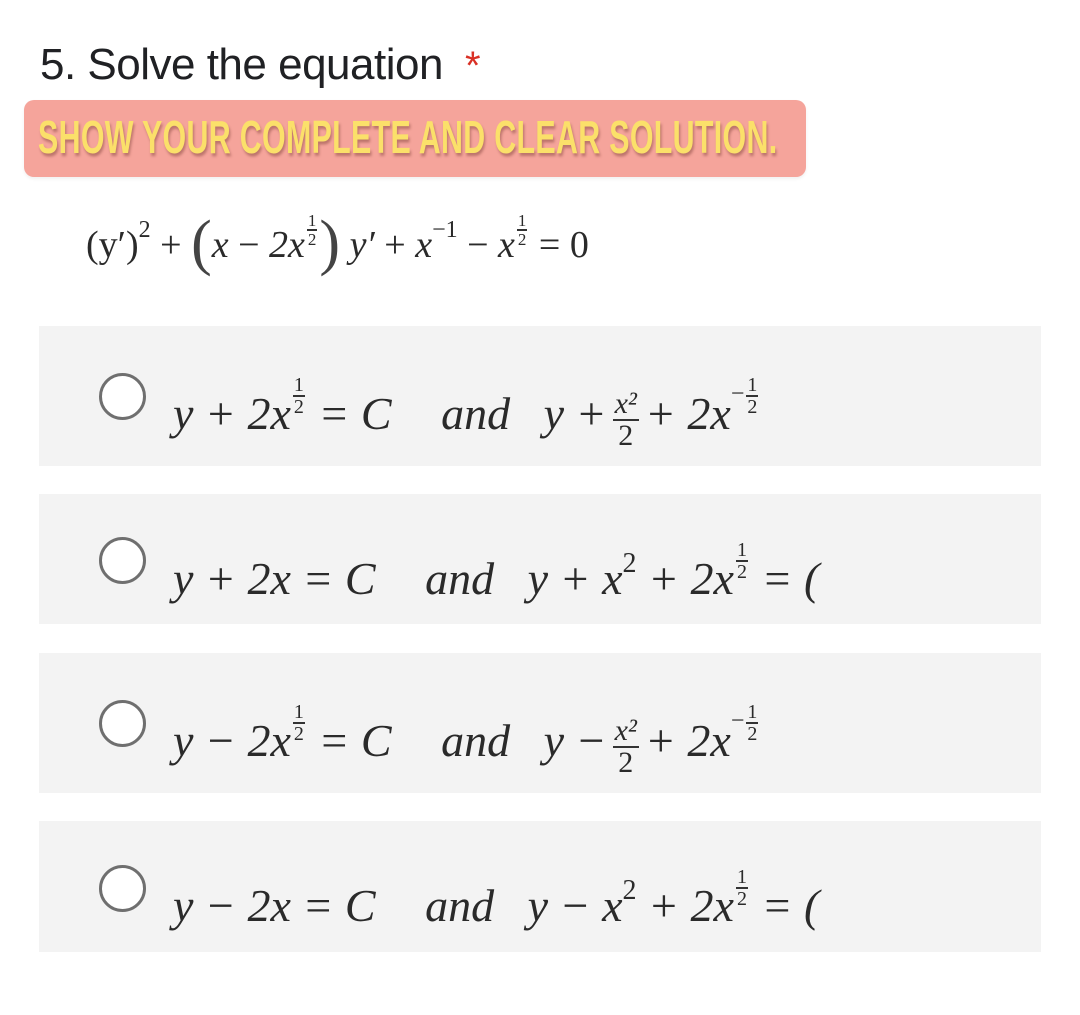 This screenshot has height=1015, width=1080. I want to click on eq-equals-zero: = 0, so click(563, 245).